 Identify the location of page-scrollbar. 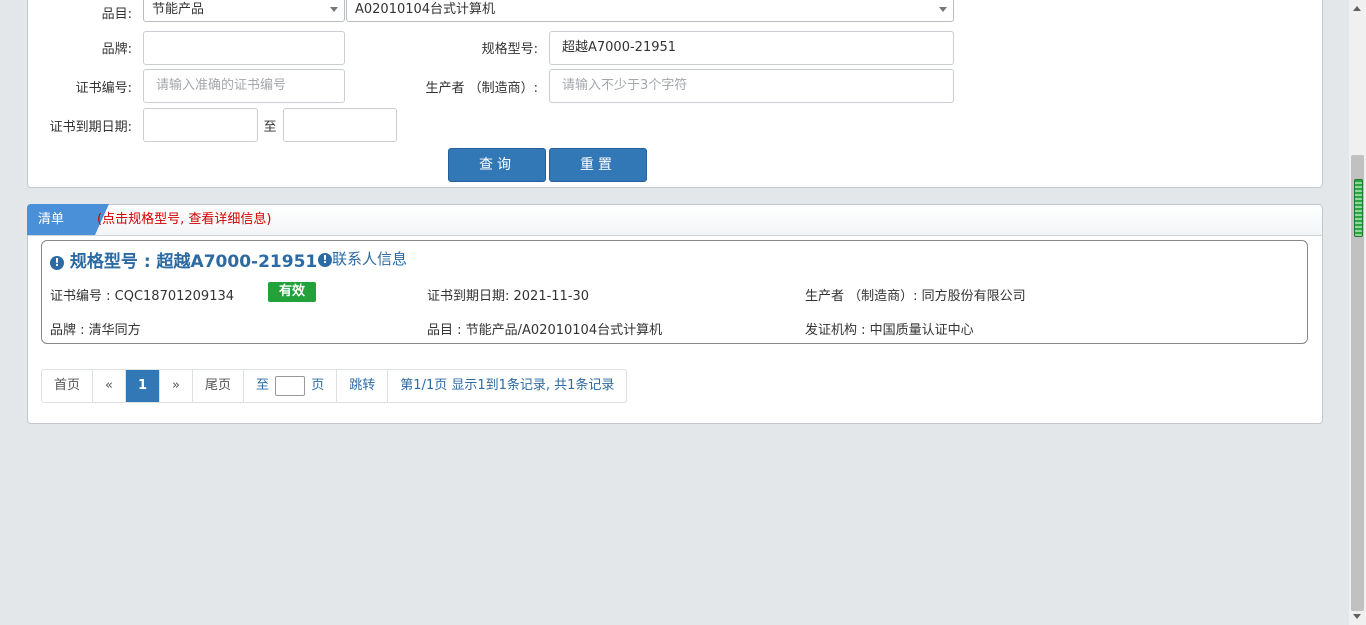
(1357, 312).